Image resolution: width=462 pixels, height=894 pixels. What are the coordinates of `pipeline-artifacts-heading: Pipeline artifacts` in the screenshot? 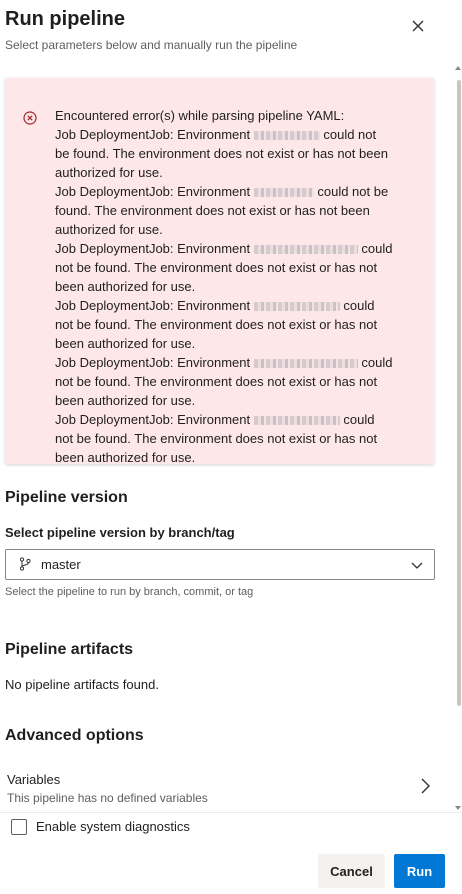 It's located at (69, 649).